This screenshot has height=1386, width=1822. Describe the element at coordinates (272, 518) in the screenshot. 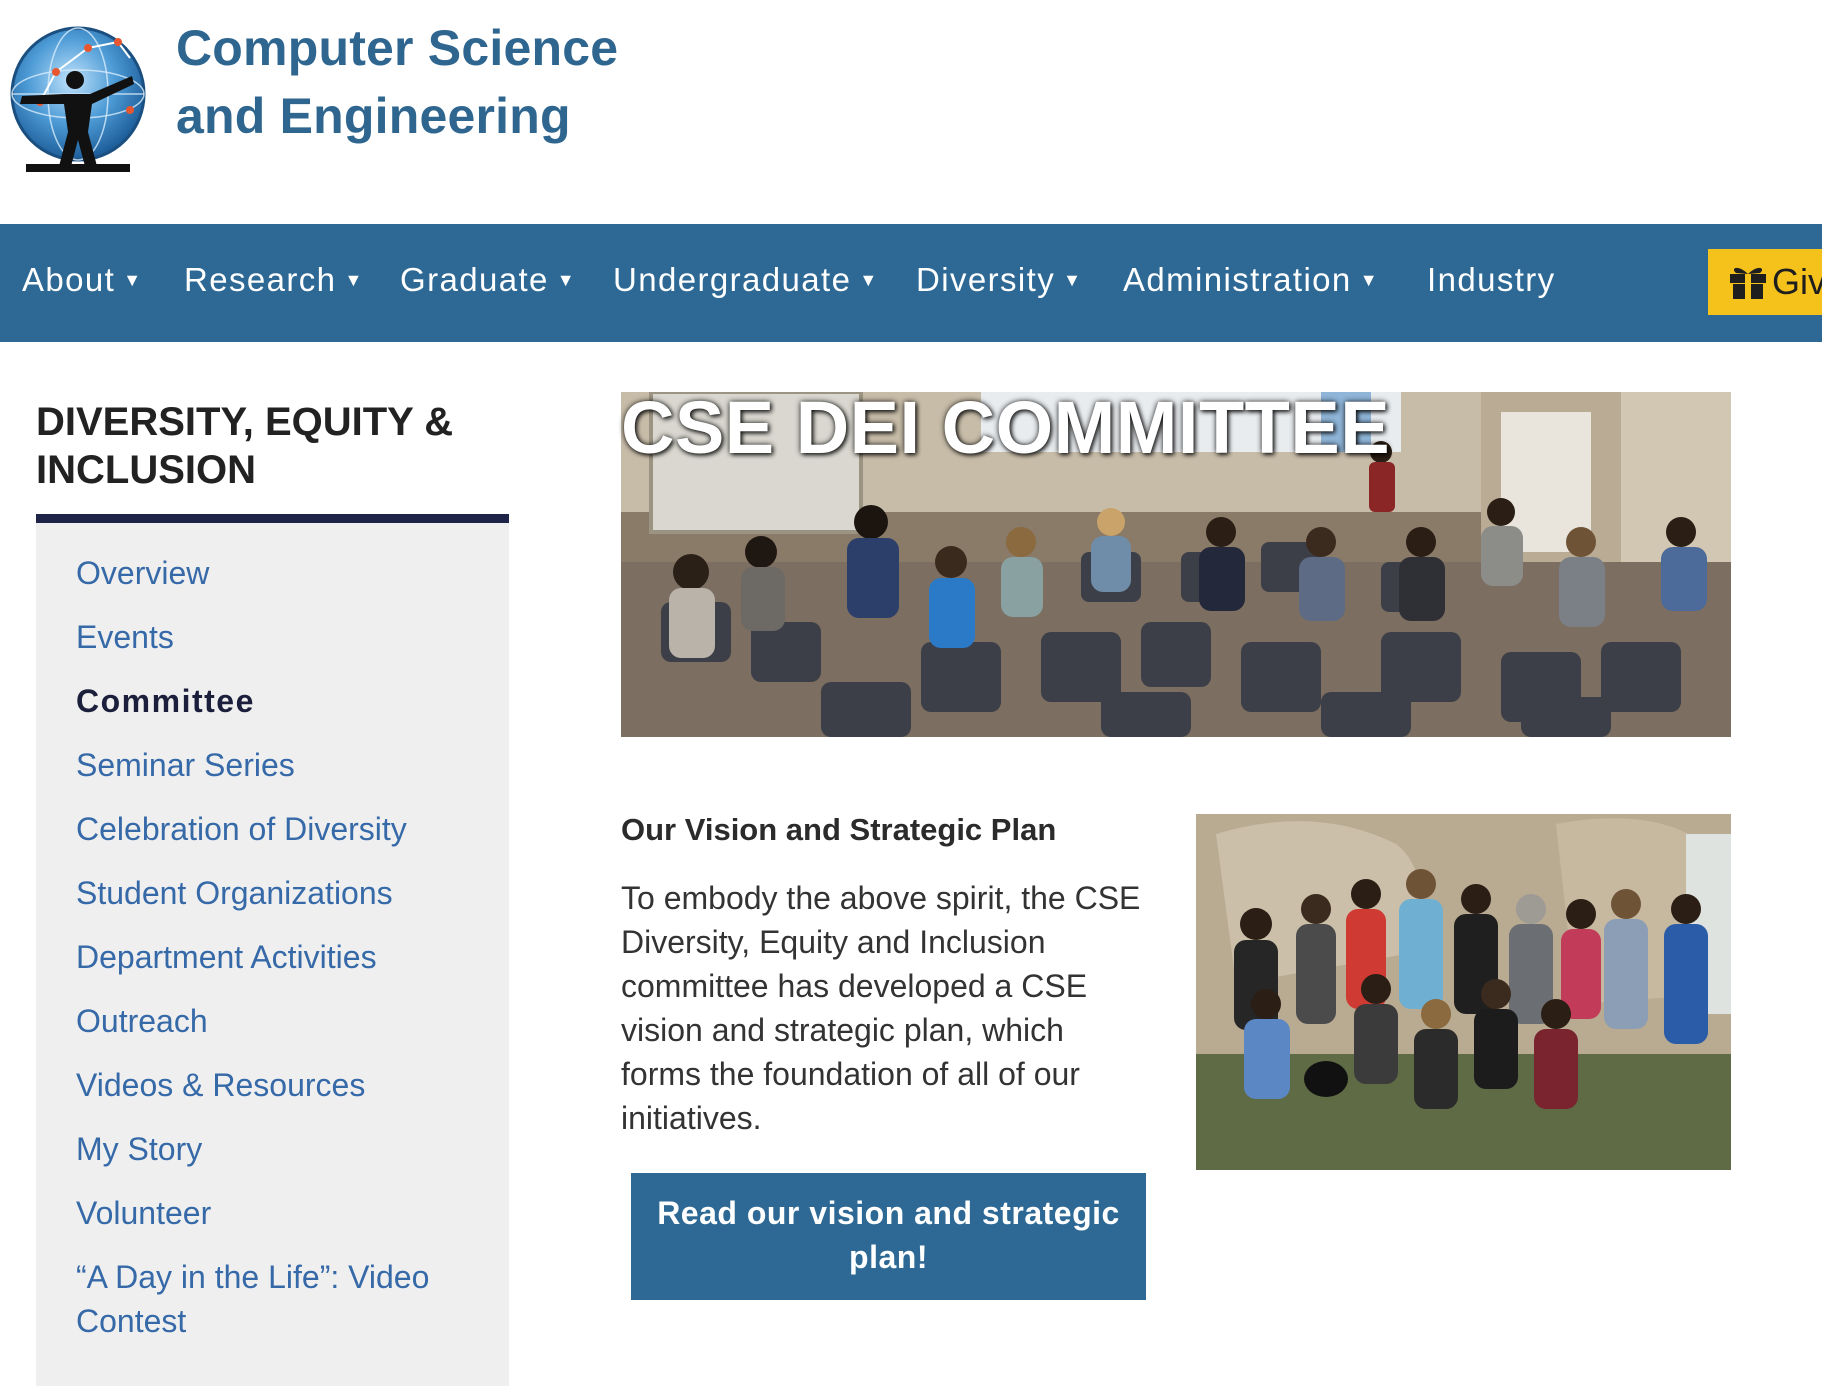

I see `sidebar-divider` at that location.